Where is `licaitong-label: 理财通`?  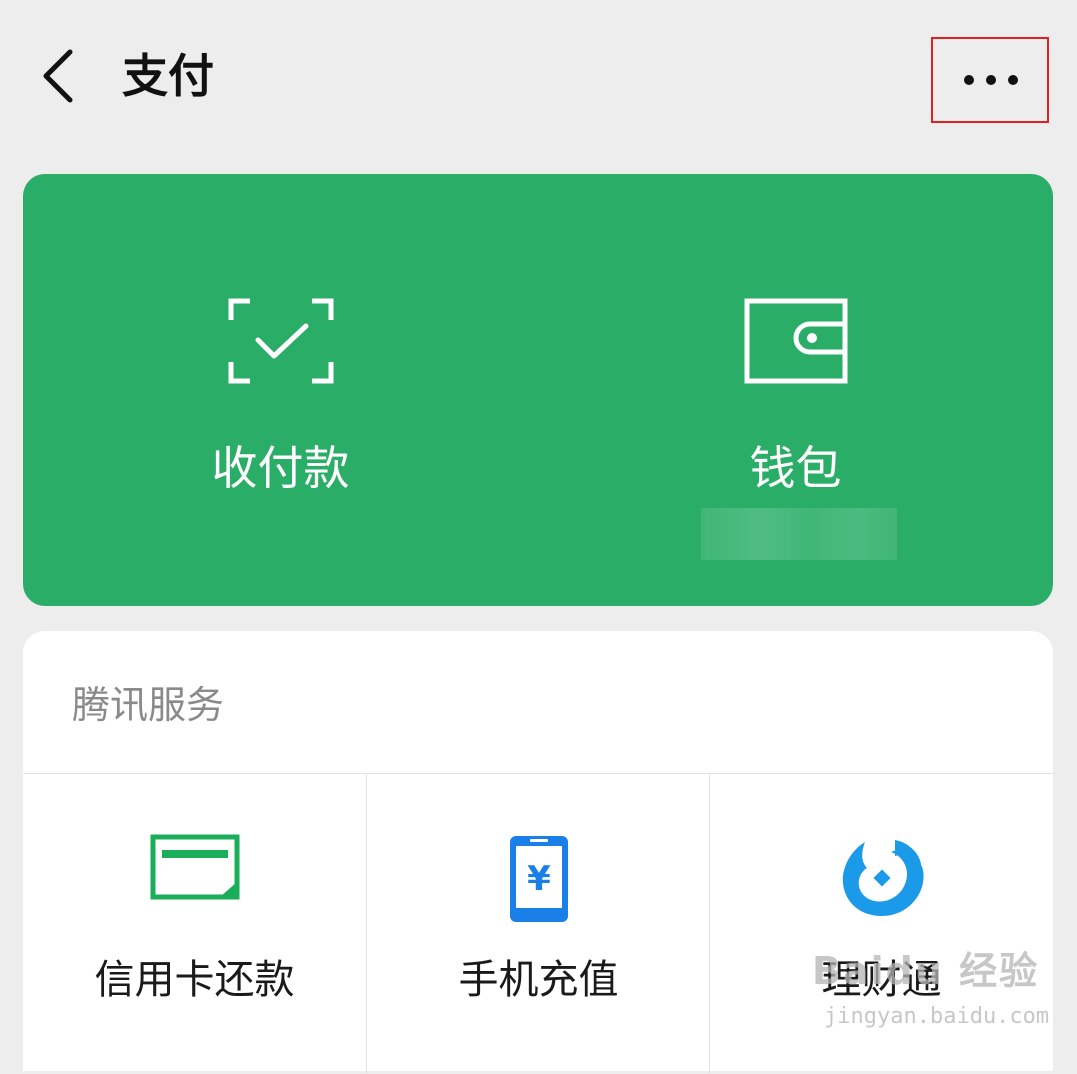
licaitong-label: 理财通 is located at coordinates (881, 980).